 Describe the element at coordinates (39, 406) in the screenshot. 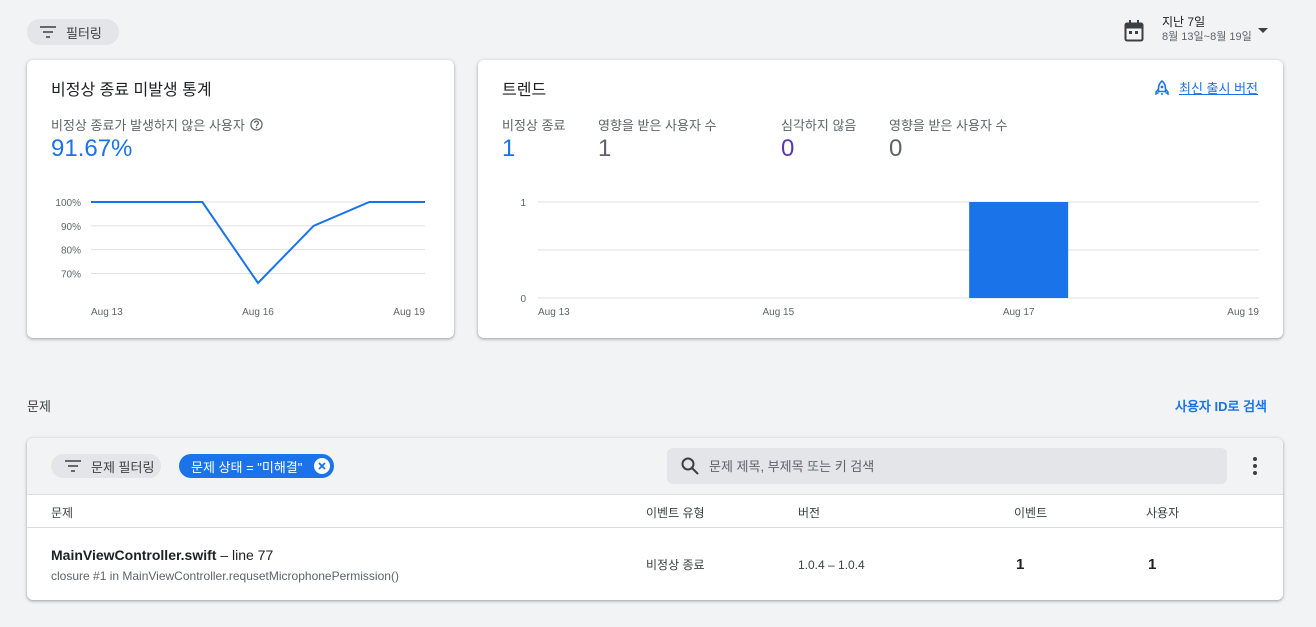

I see `issues-section-label: 문제` at that location.